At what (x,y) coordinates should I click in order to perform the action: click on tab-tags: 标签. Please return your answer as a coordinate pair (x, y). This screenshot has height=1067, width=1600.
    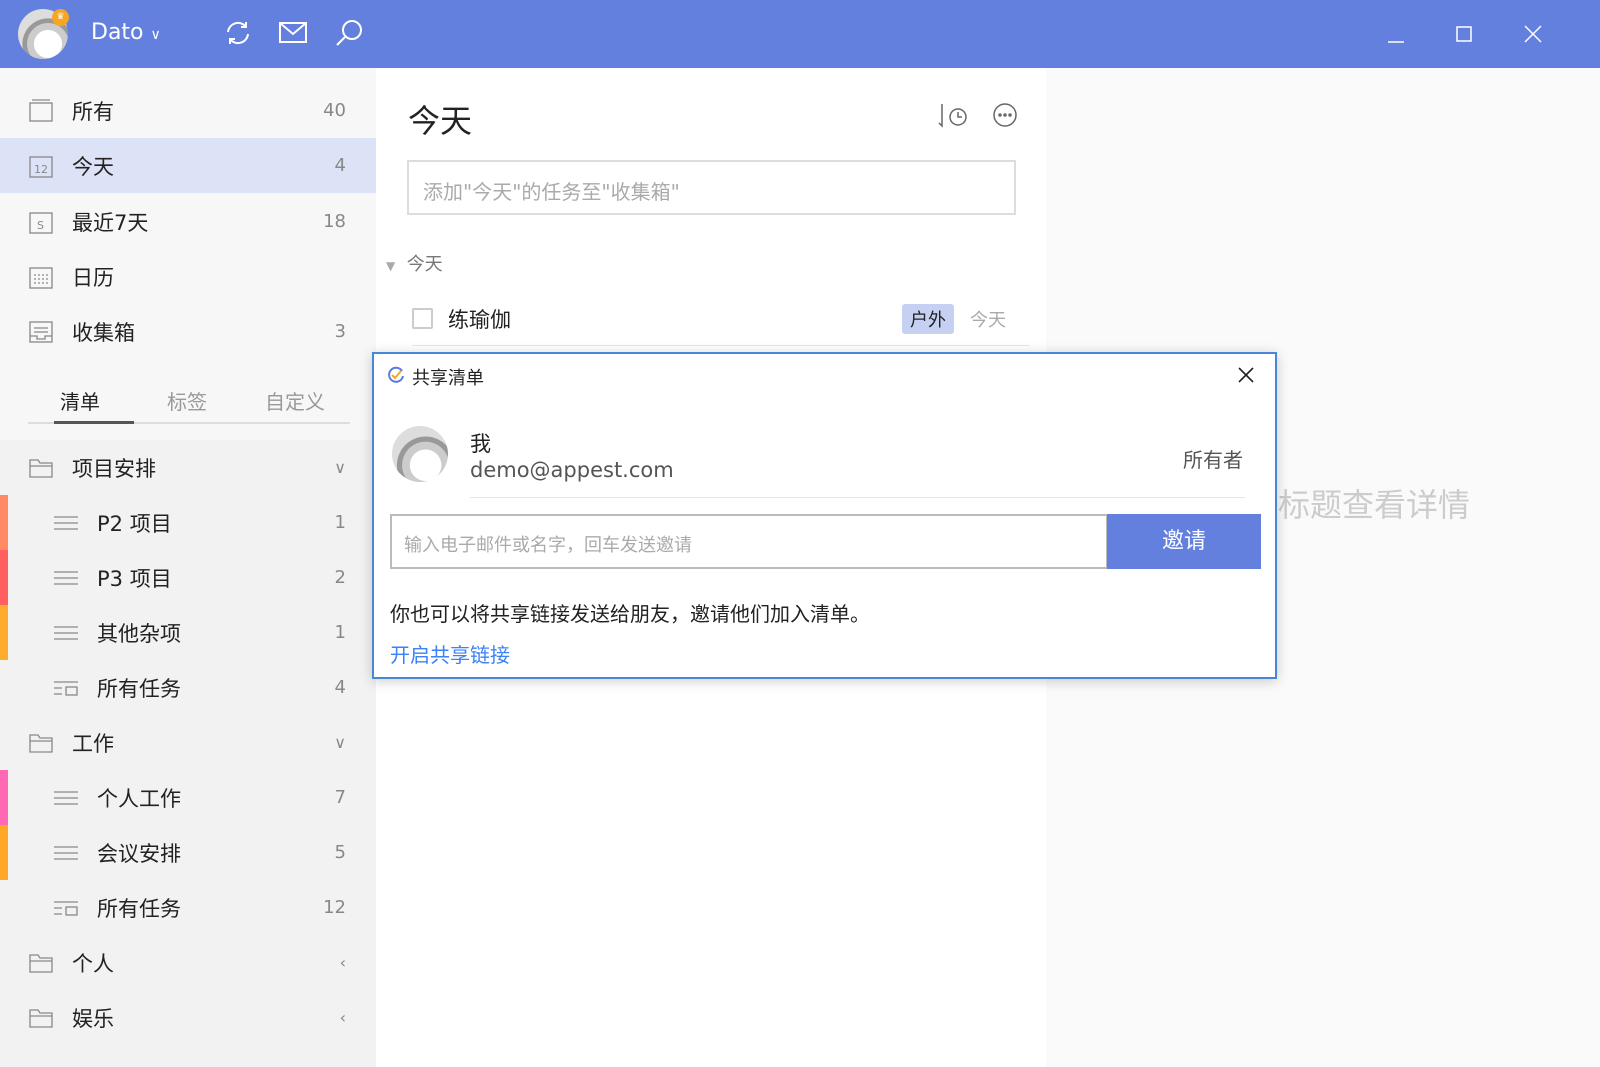
    Looking at the image, I should click on (187, 400).